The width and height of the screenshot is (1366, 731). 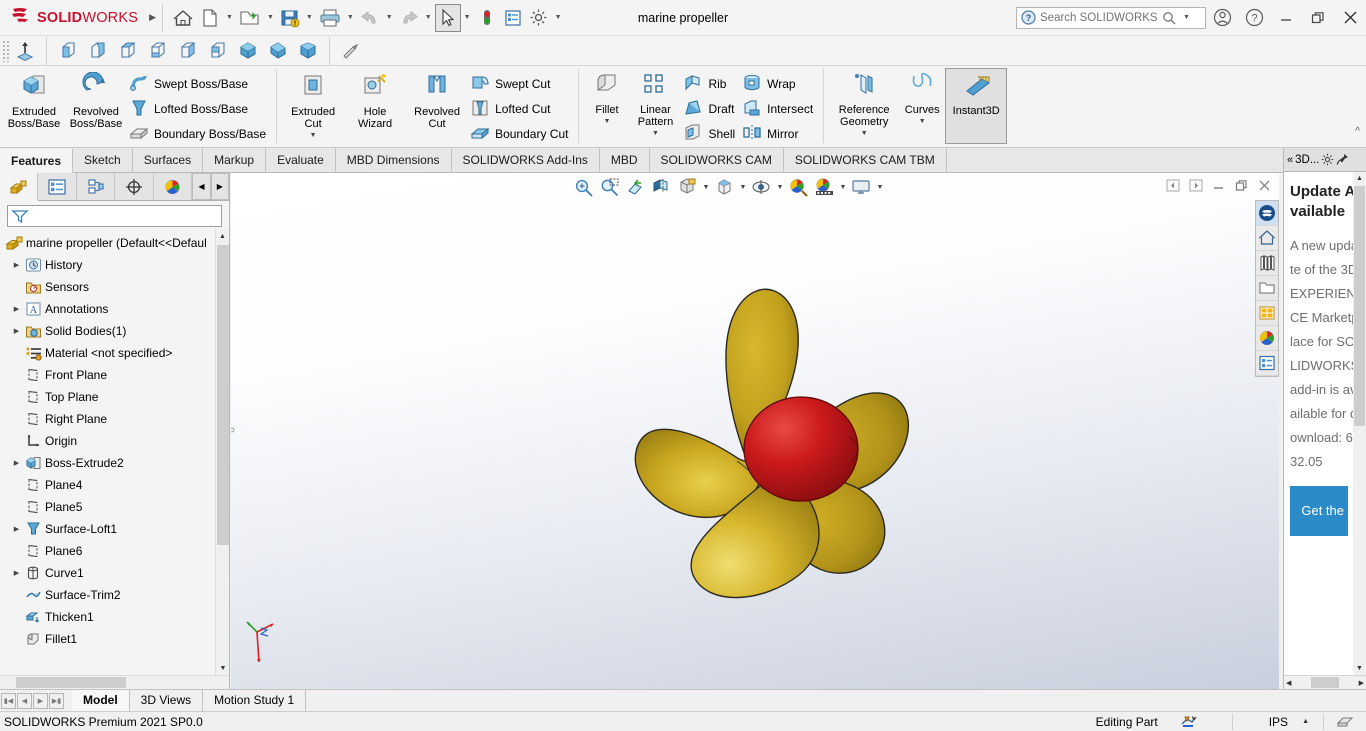 What do you see at coordinates (606, 96) in the screenshot?
I see `fillet-button: Fillet ▼` at bounding box center [606, 96].